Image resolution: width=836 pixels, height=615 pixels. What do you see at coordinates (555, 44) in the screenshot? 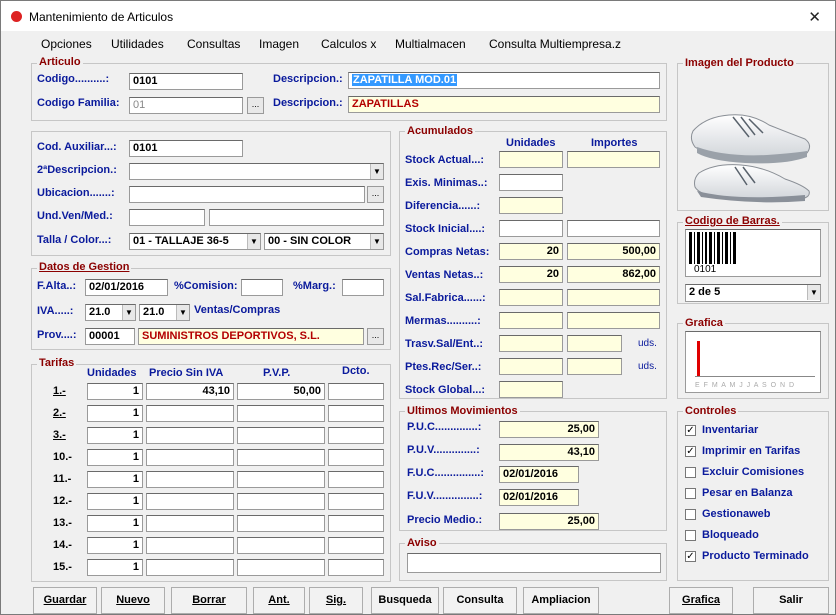
I see `menu-consulta-multiempresa: Consulta Multiempresa.z` at bounding box center [555, 44].